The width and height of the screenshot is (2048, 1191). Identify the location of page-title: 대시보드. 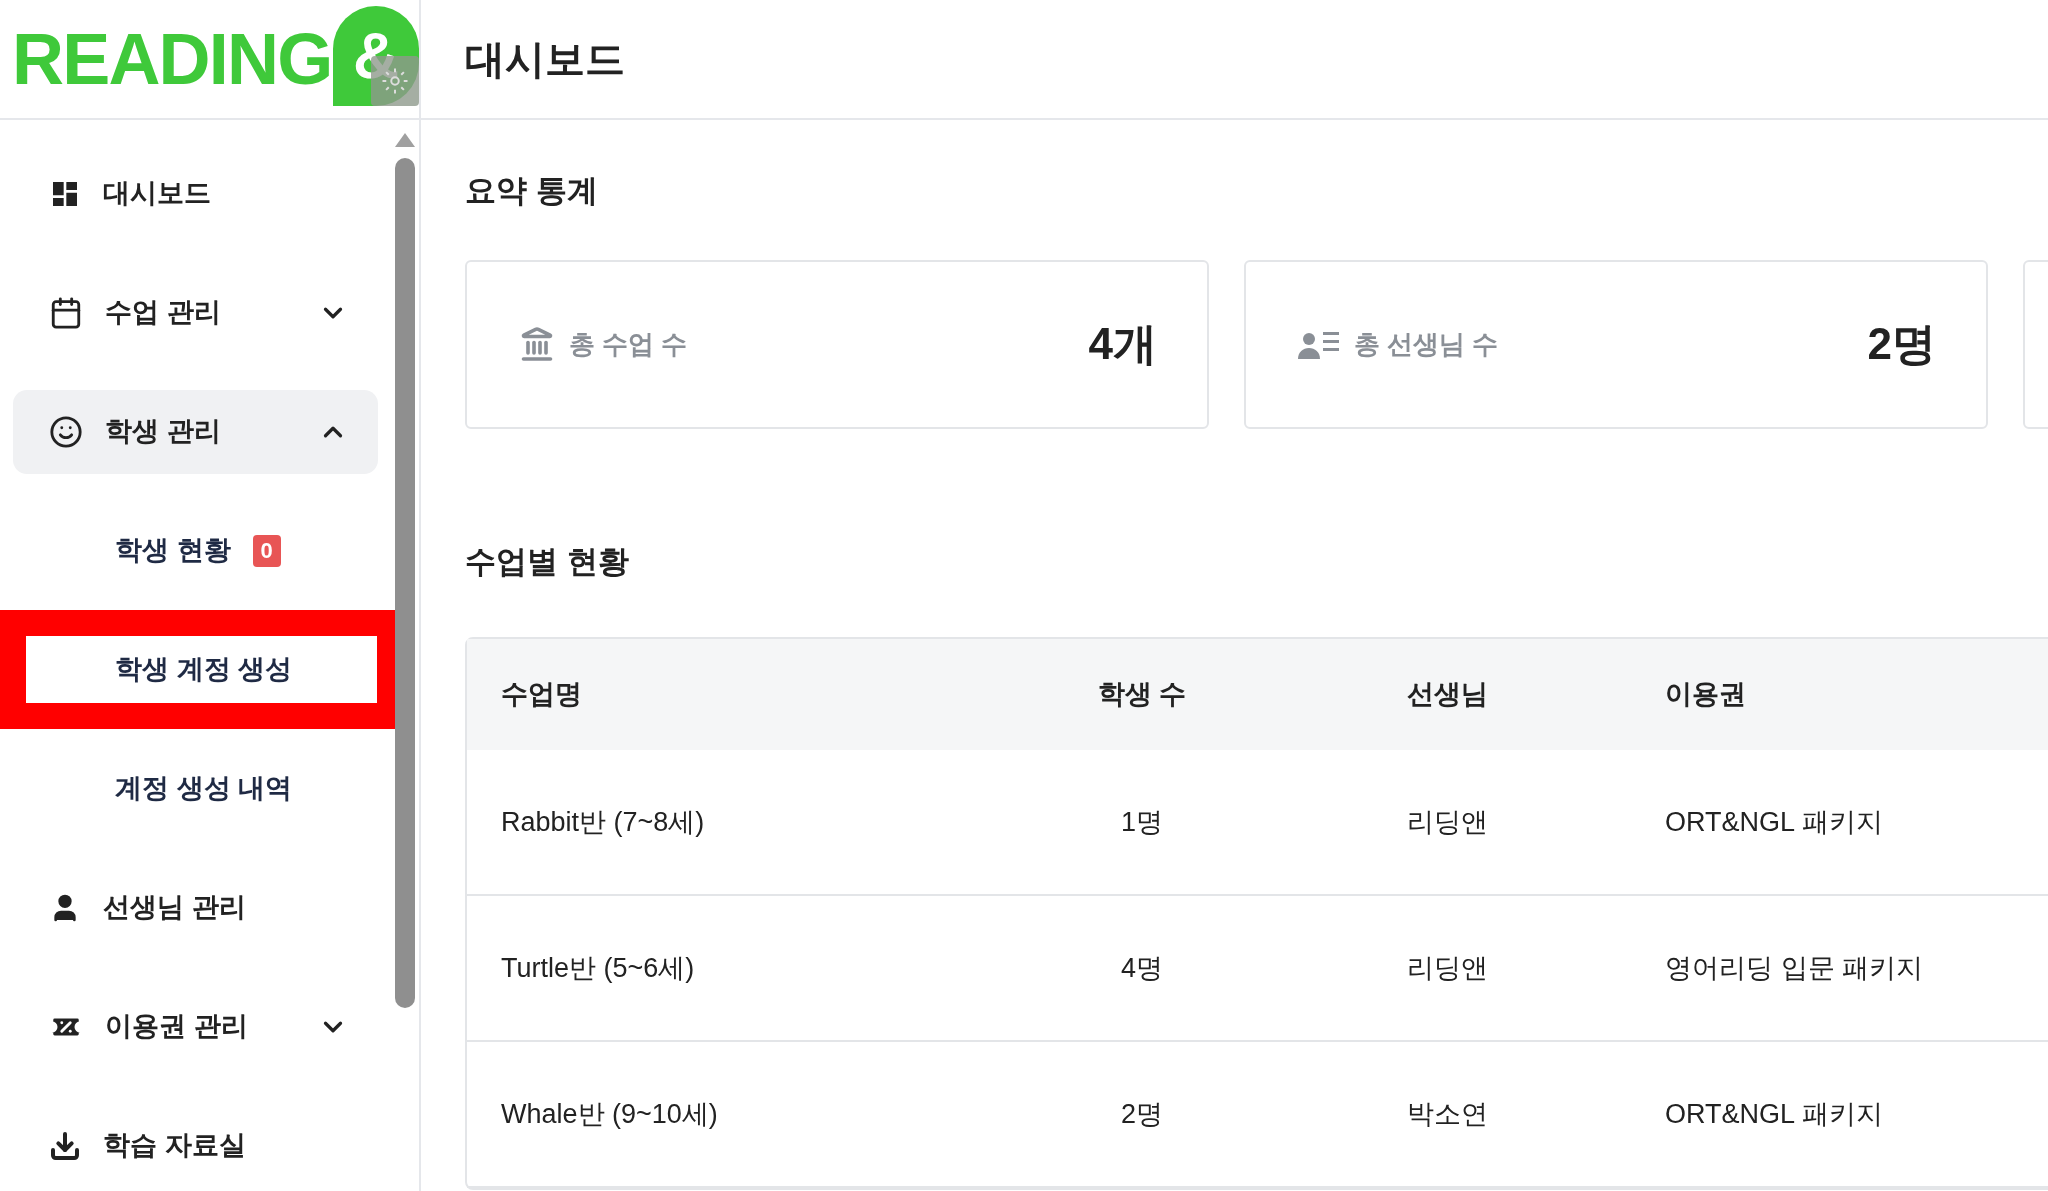
(545, 59).